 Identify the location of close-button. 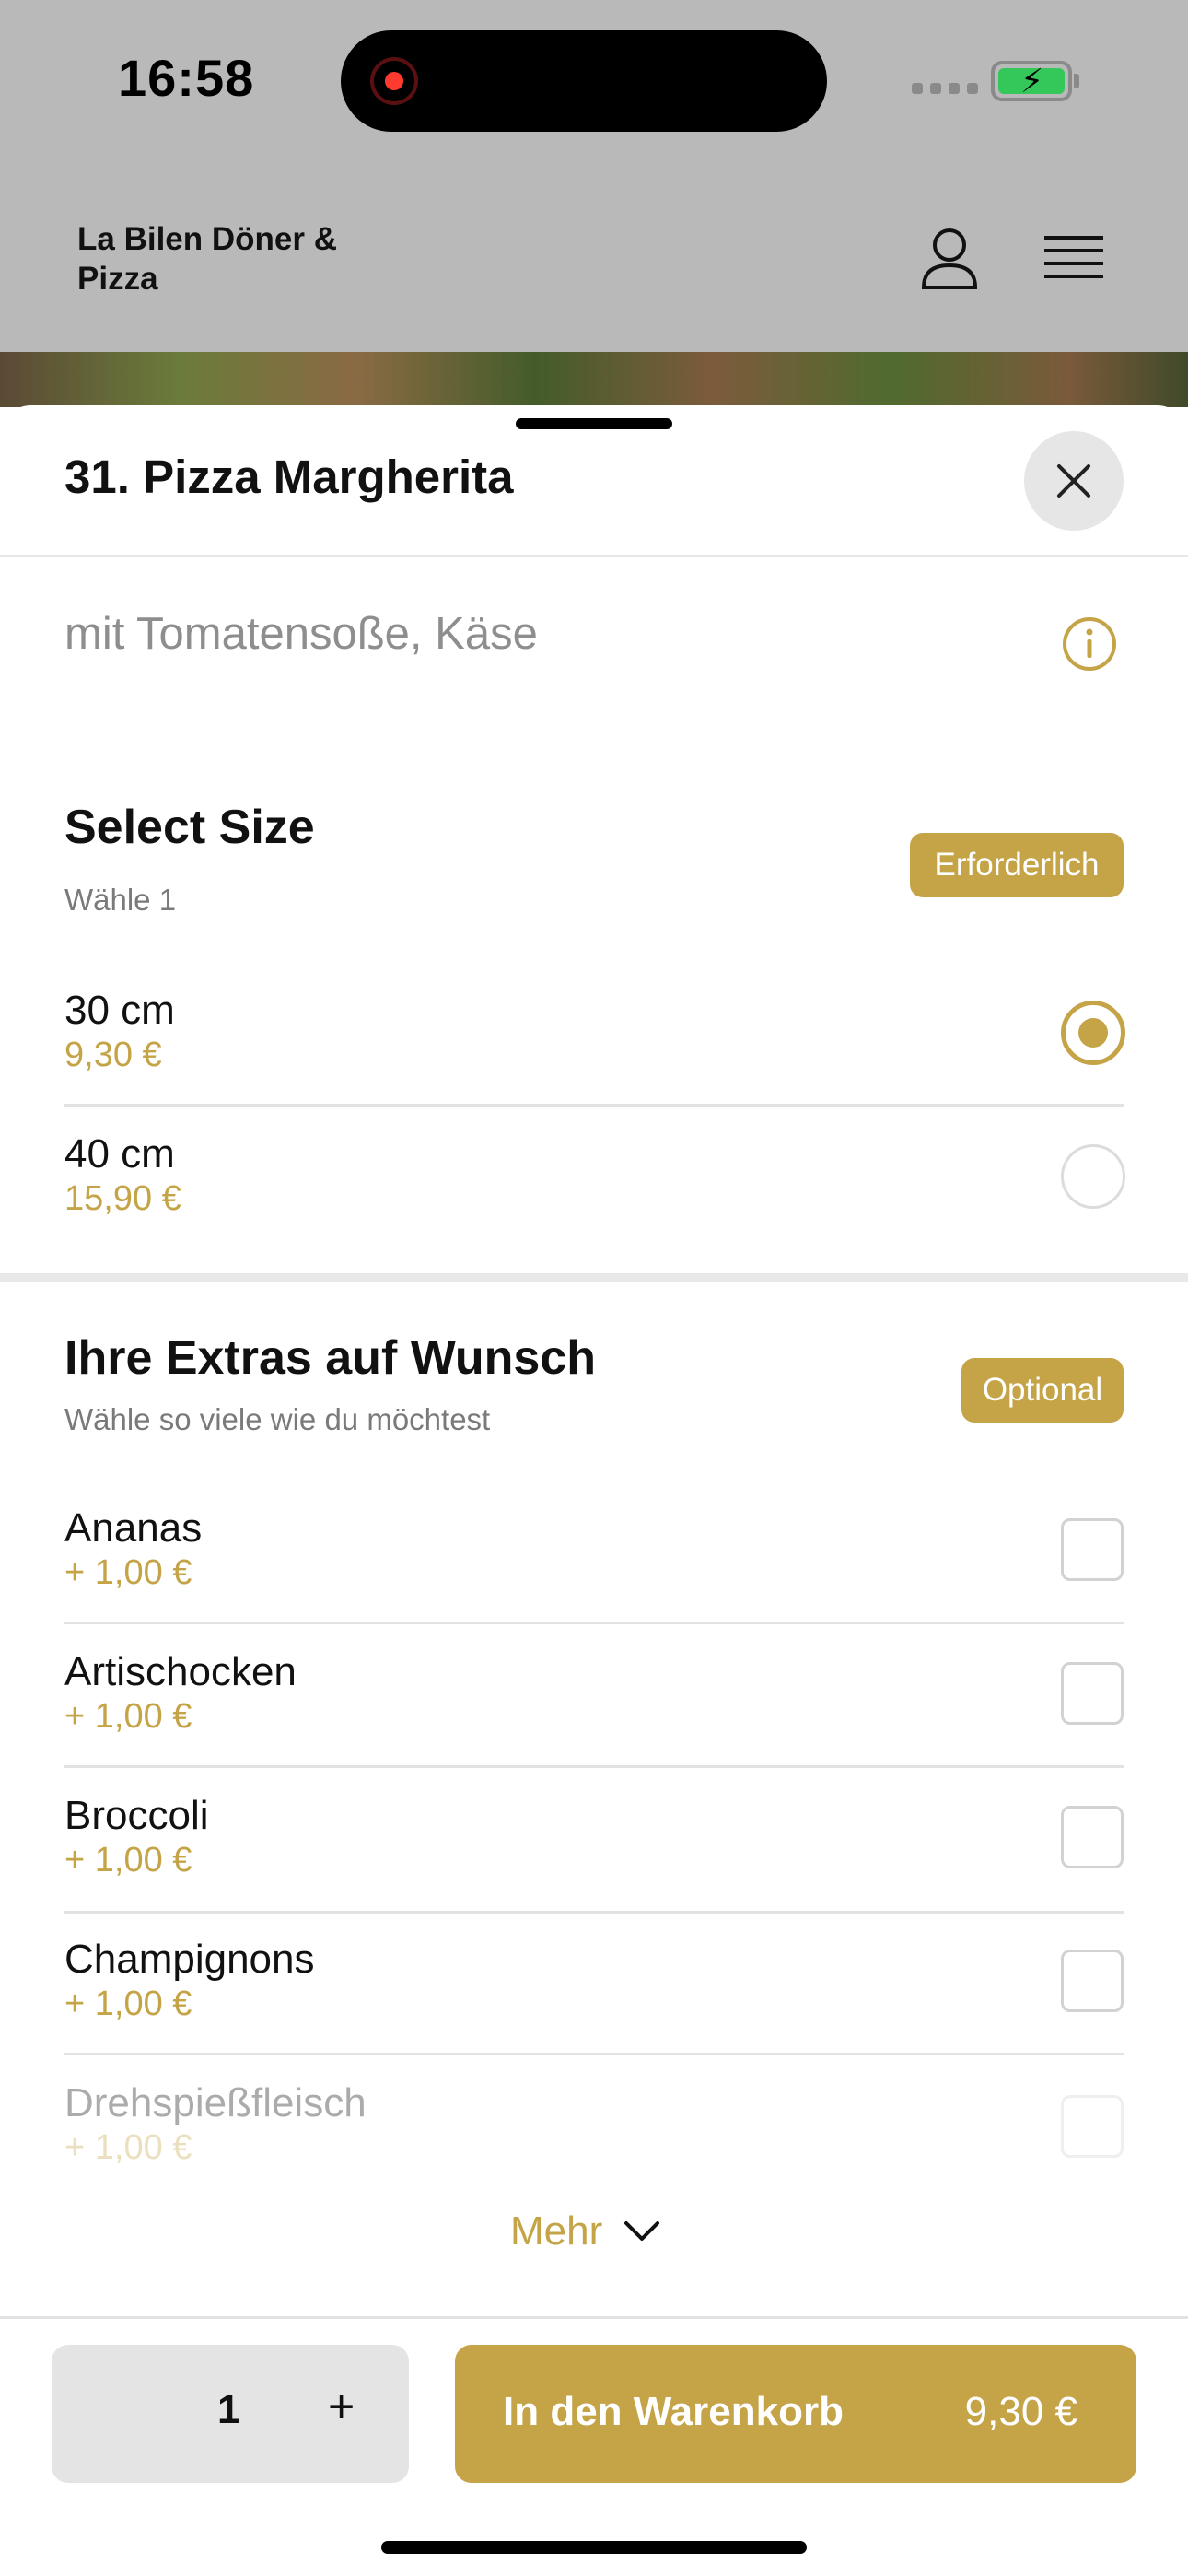
(1074, 481).